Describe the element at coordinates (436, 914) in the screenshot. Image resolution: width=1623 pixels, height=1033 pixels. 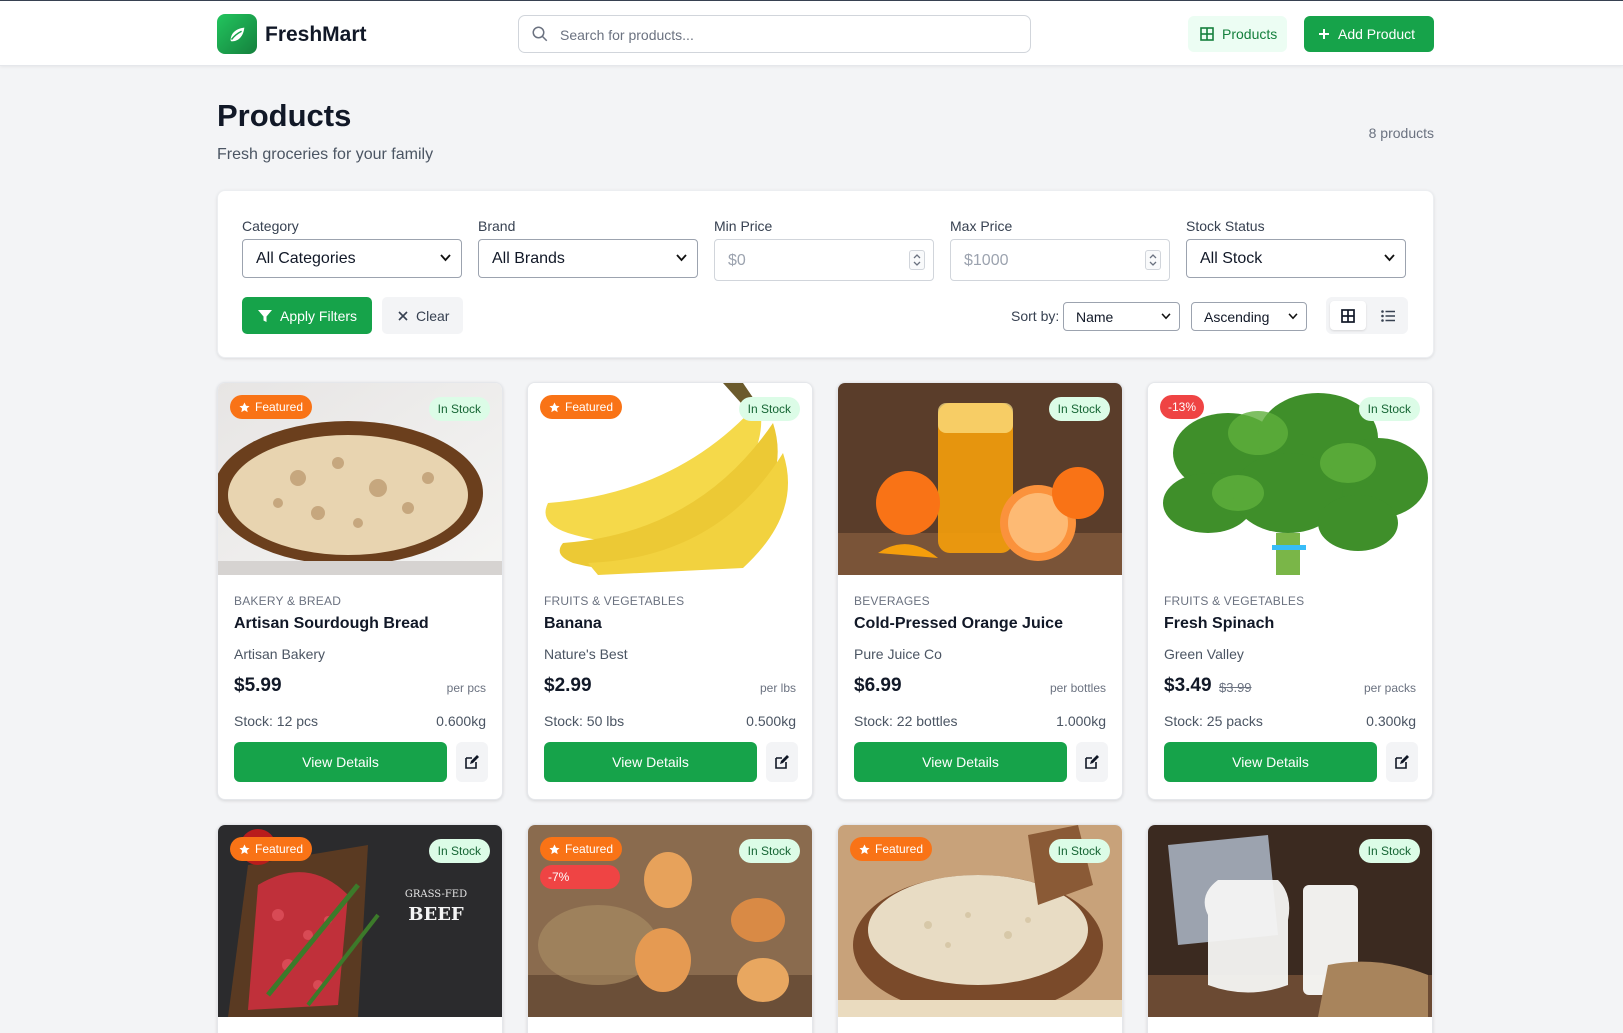
I see `beef-logo-text: BEEF` at that location.